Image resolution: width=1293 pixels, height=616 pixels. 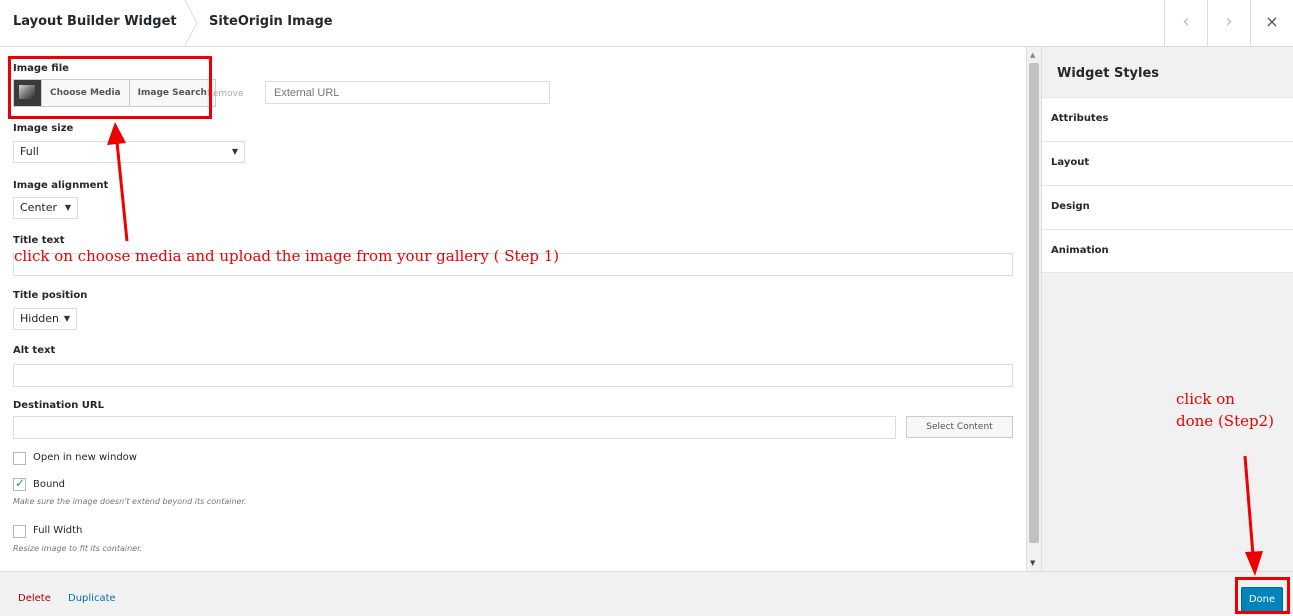 I want to click on external-url-input, so click(x=407, y=92).